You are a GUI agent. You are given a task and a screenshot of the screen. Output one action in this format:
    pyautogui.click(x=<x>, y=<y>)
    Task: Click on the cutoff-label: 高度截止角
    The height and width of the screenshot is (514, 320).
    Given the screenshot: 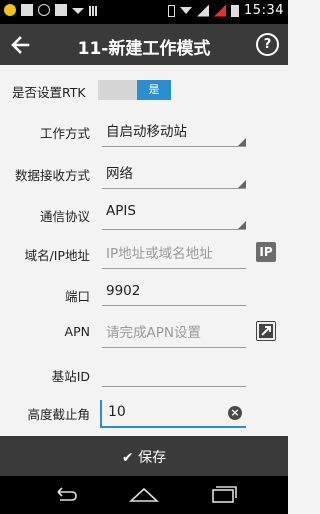 What is the action you would take?
    pyautogui.click(x=58, y=414)
    